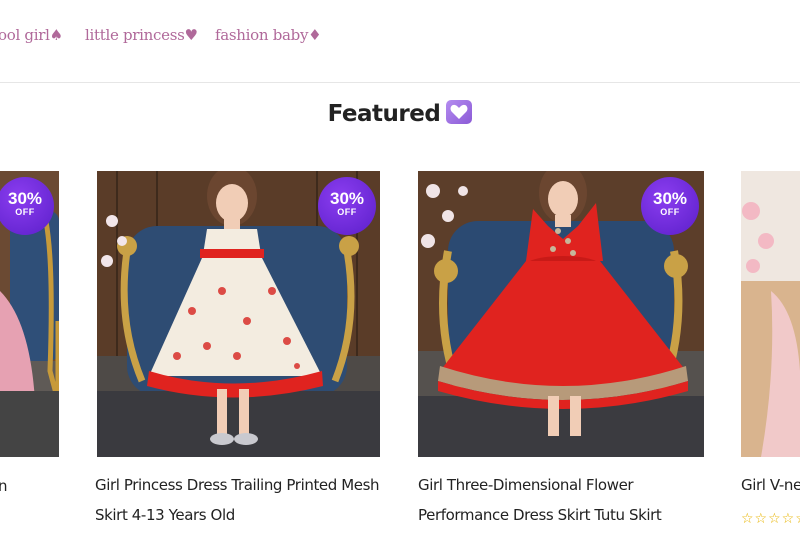 The image size is (800, 551). I want to click on section-heading: Featured, so click(400, 113).